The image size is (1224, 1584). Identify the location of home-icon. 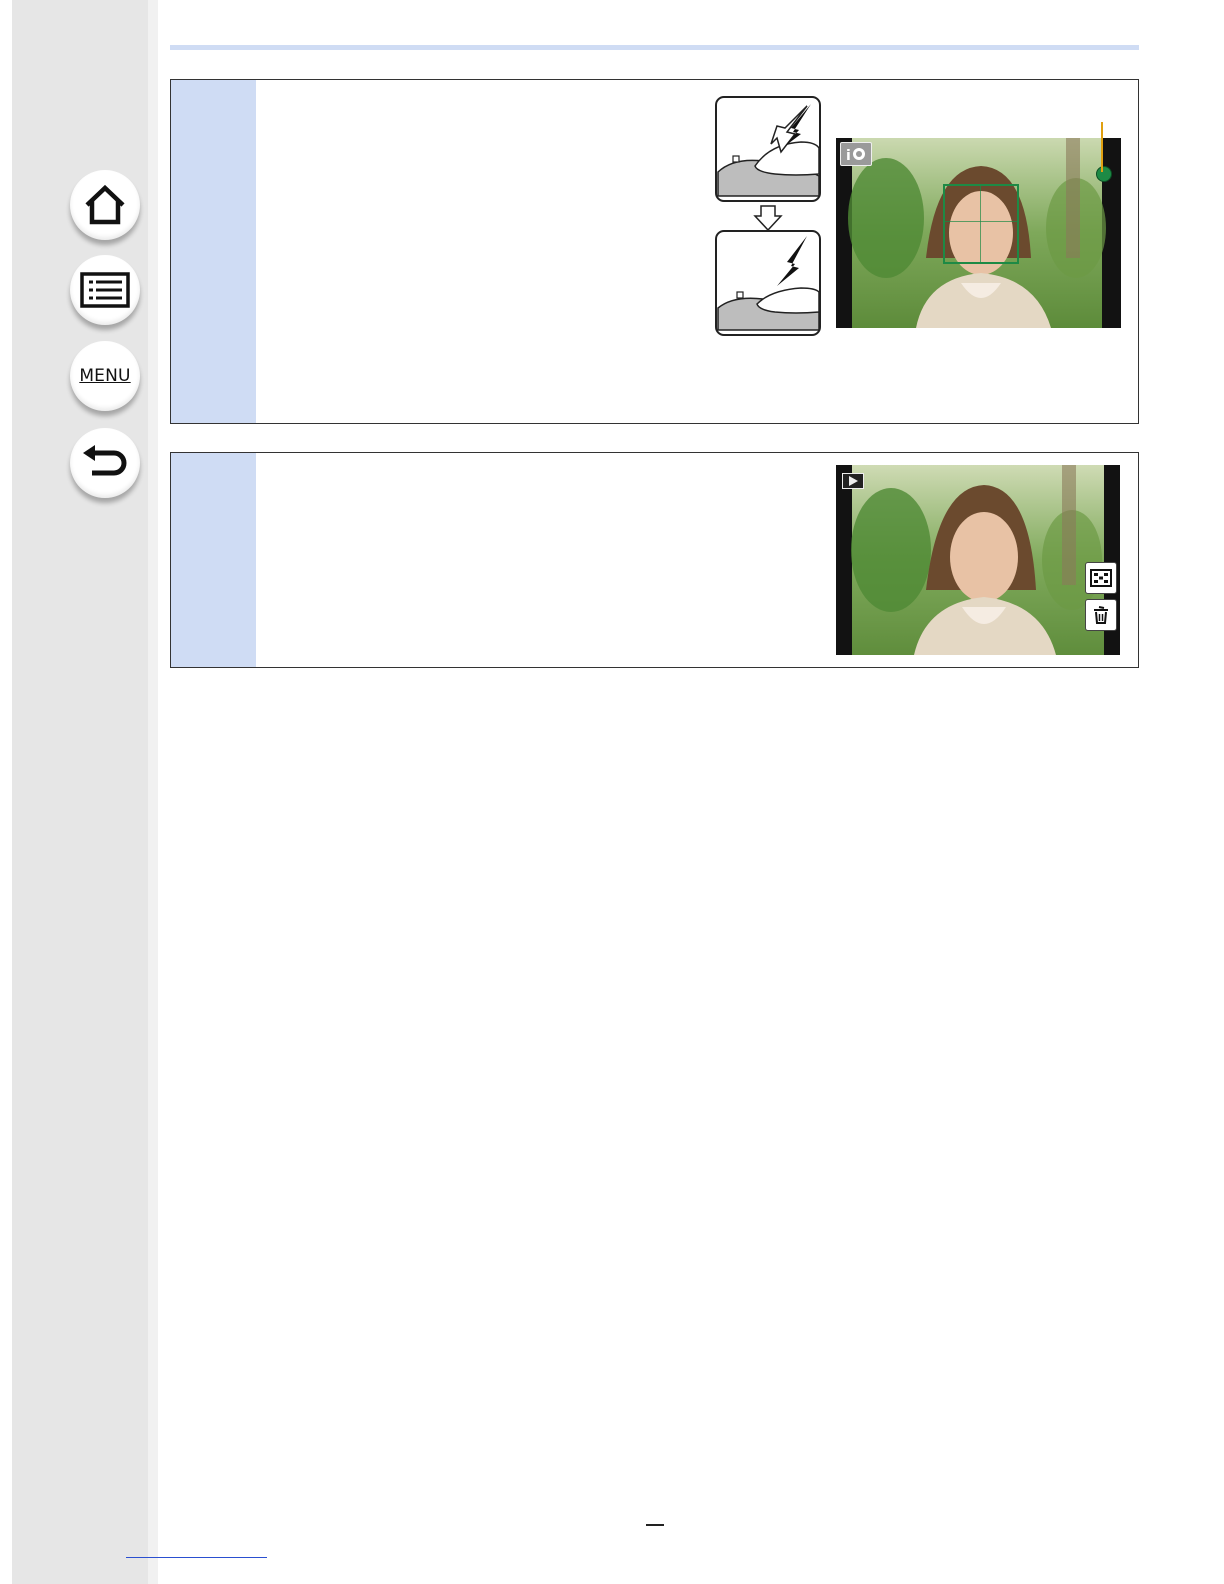
(105, 204).